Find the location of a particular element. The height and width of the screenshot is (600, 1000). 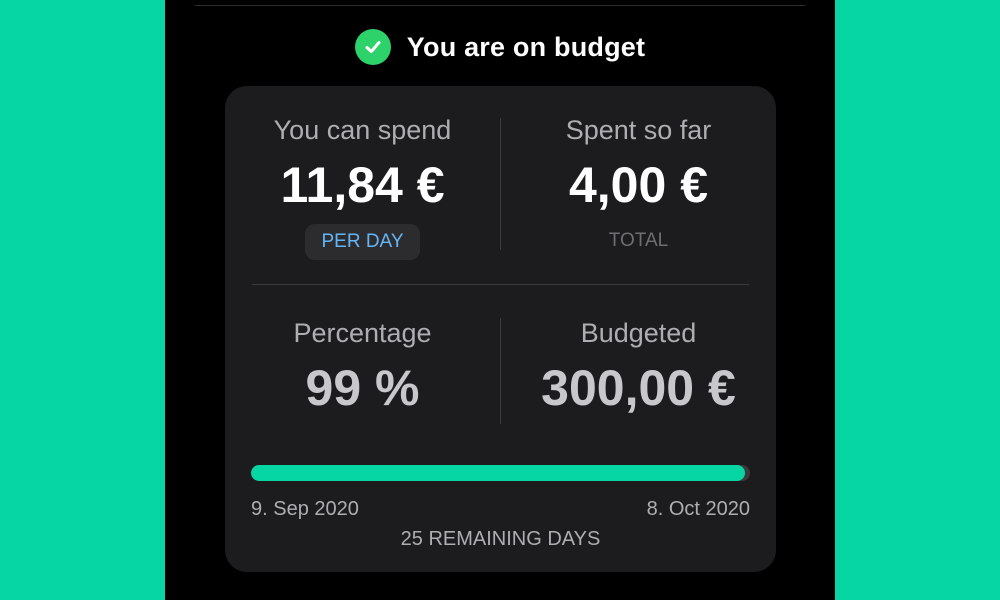

budget-status-text: You are on budget is located at coordinates (526, 46).